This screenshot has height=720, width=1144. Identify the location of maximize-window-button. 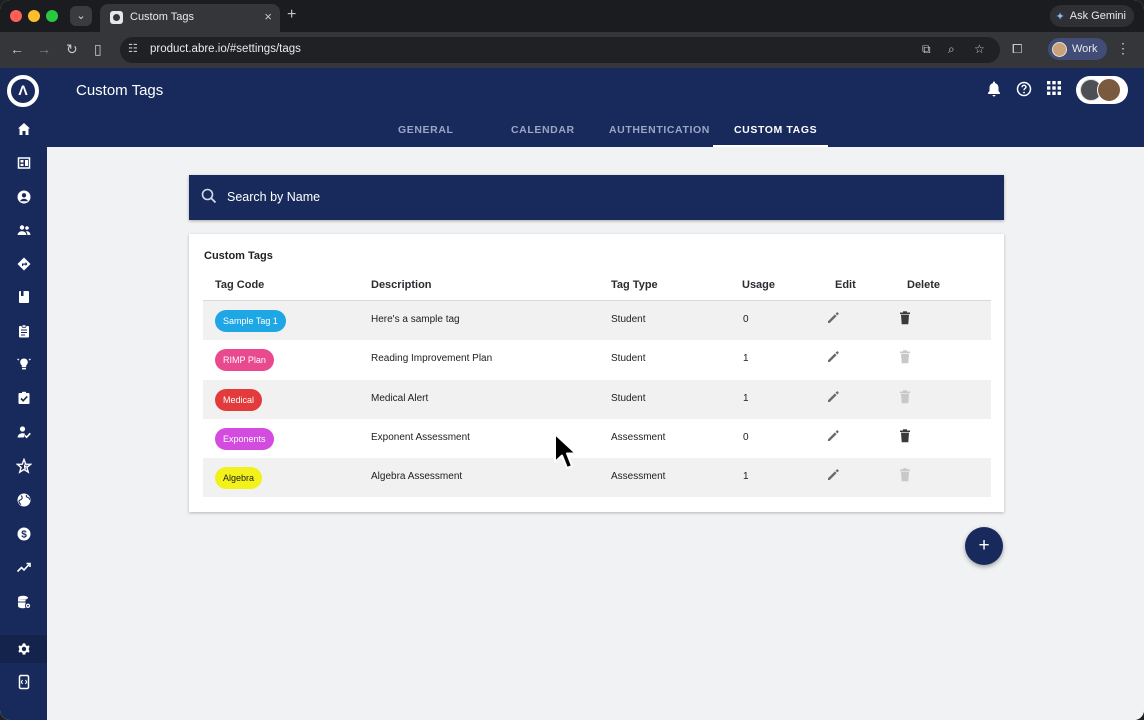
(52, 16).